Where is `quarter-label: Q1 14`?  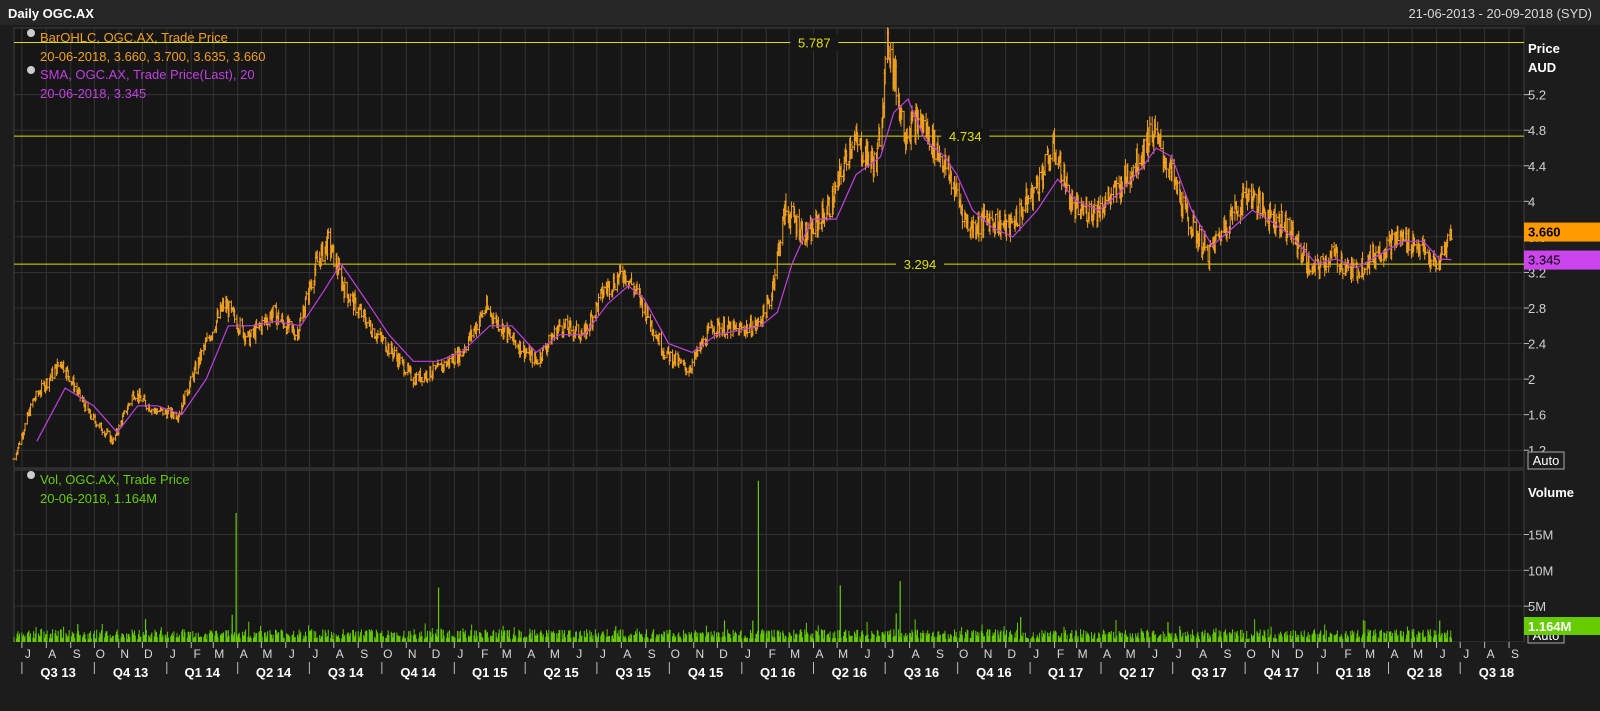
quarter-label: Q1 14 is located at coordinates (203, 672).